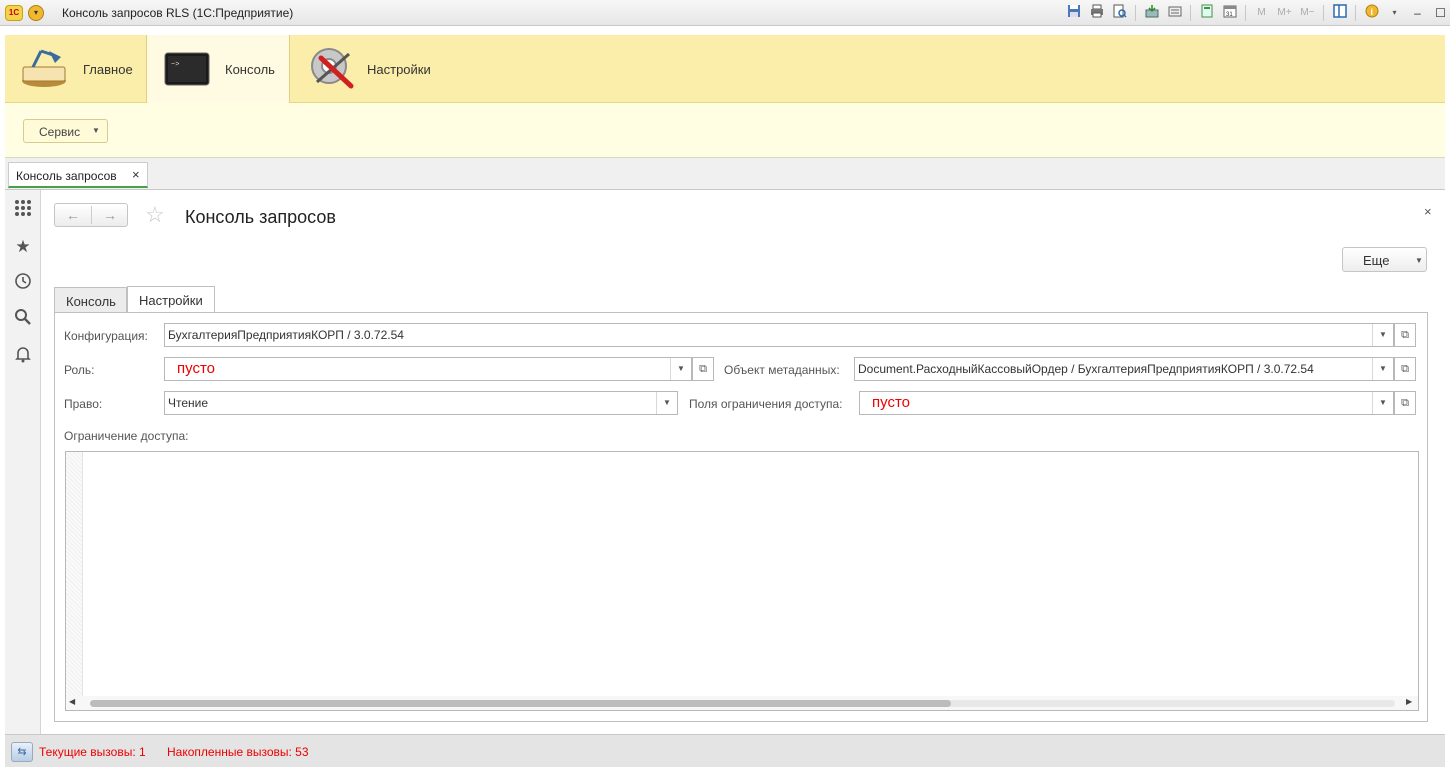 Image resolution: width=1450 pixels, height=771 pixels. I want to click on search-icon, so click(23, 319).